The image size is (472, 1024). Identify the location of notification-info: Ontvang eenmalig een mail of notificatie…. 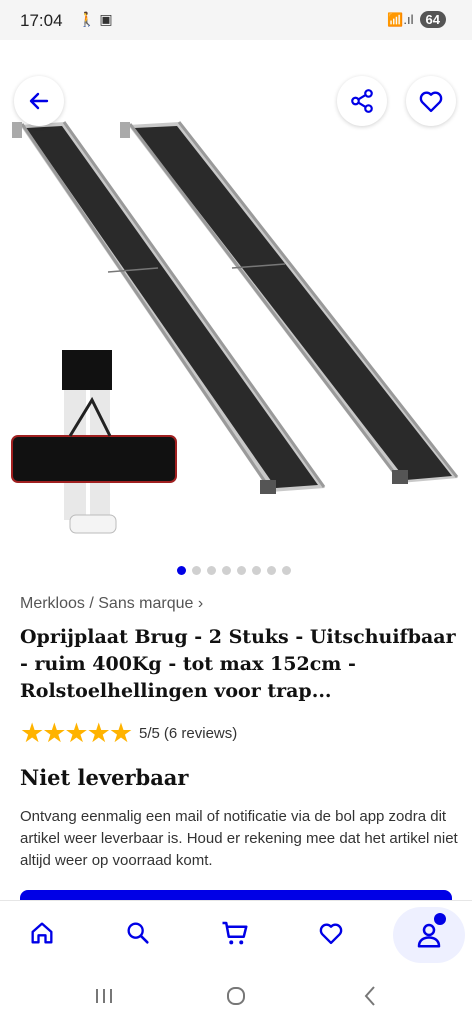
(239, 838).